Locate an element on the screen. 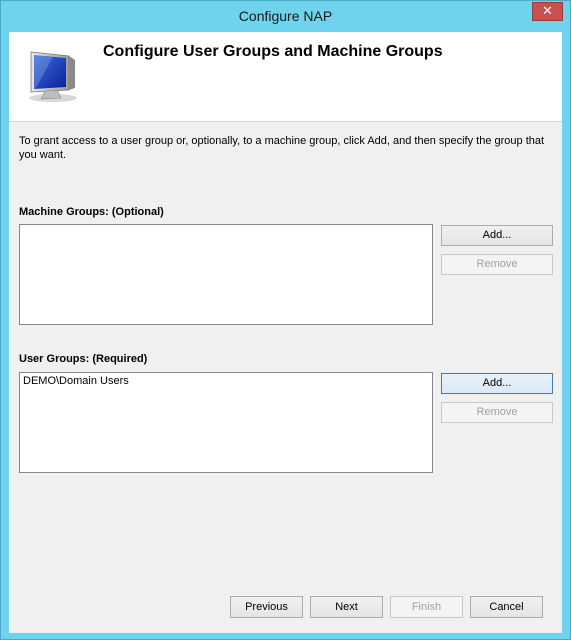 Image resolution: width=571 pixels, height=640 pixels. title-bar: Configure NAP ✕ is located at coordinates (285, 16).